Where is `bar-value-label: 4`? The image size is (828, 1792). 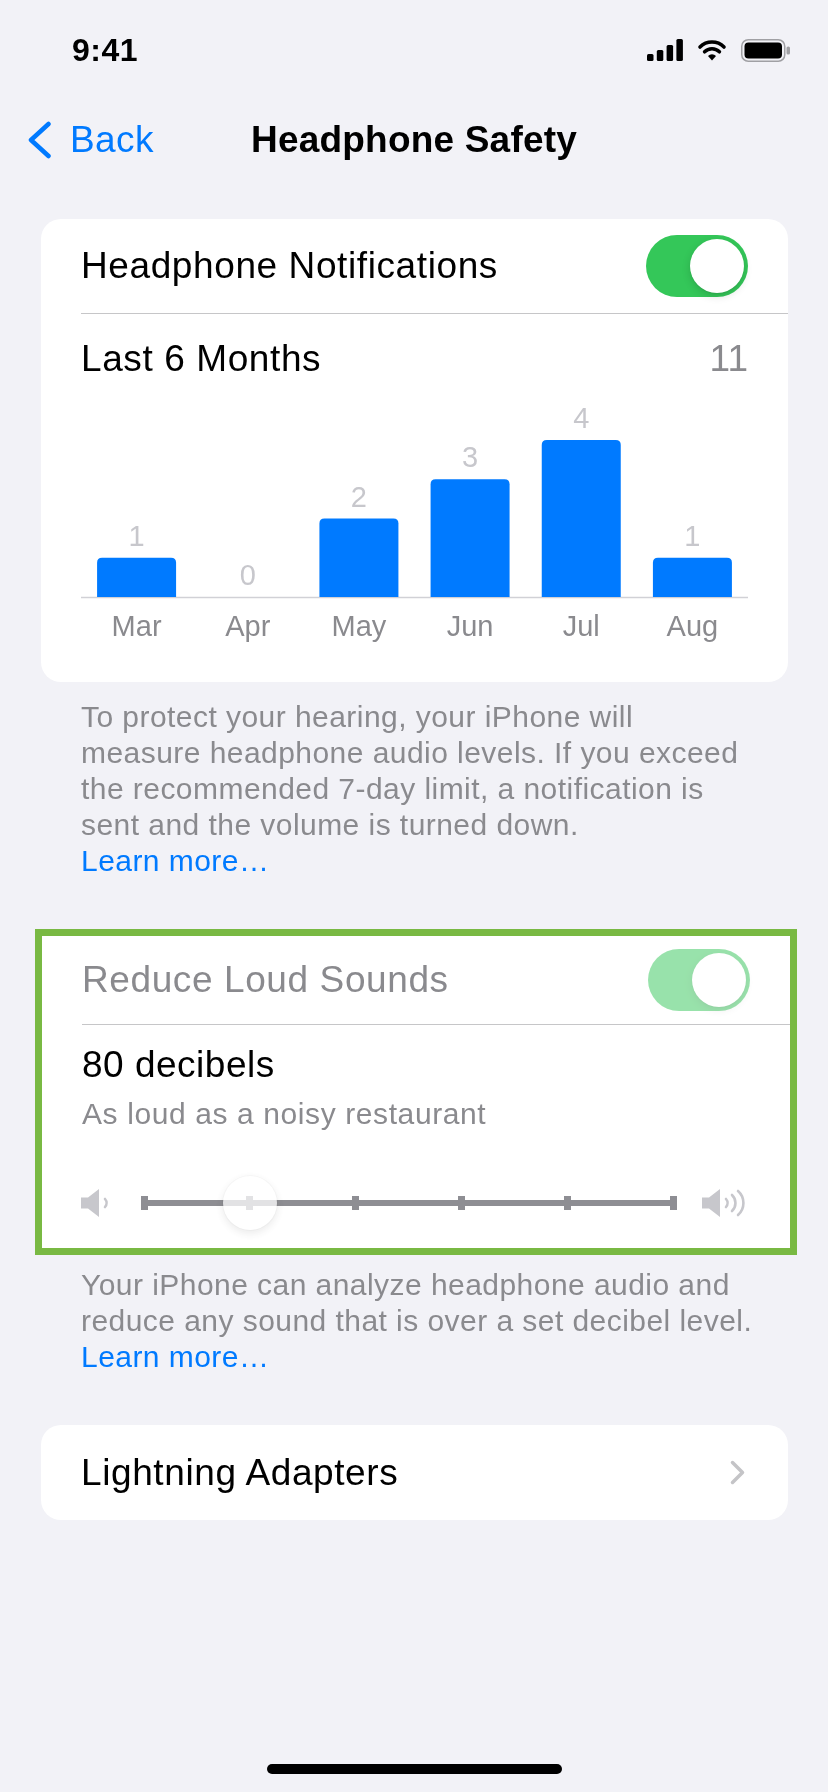
bar-value-label: 4 is located at coordinates (581, 419).